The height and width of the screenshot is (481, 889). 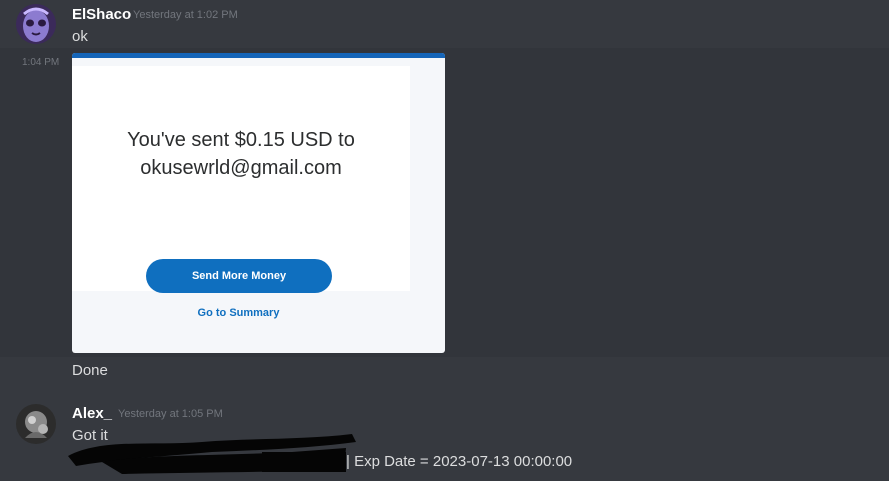 What do you see at coordinates (92, 413) in the screenshot?
I see `username-alex: Alex_` at bounding box center [92, 413].